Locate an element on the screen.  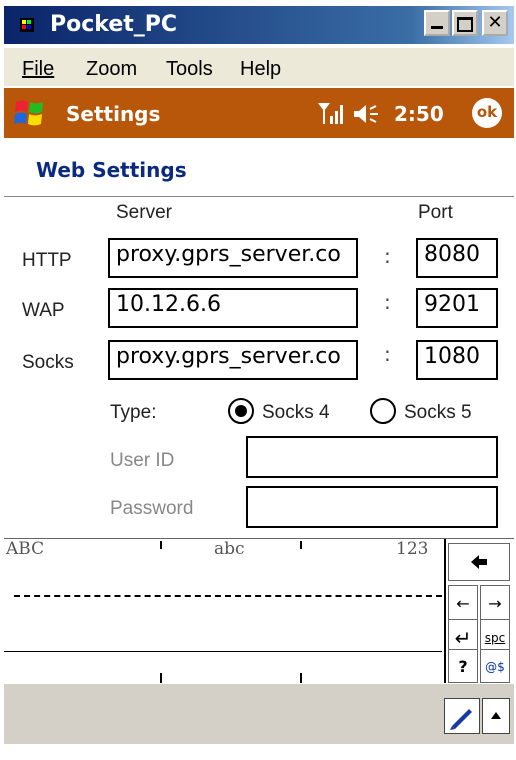
socks-port-field: 1080 is located at coordinates (457, 360).